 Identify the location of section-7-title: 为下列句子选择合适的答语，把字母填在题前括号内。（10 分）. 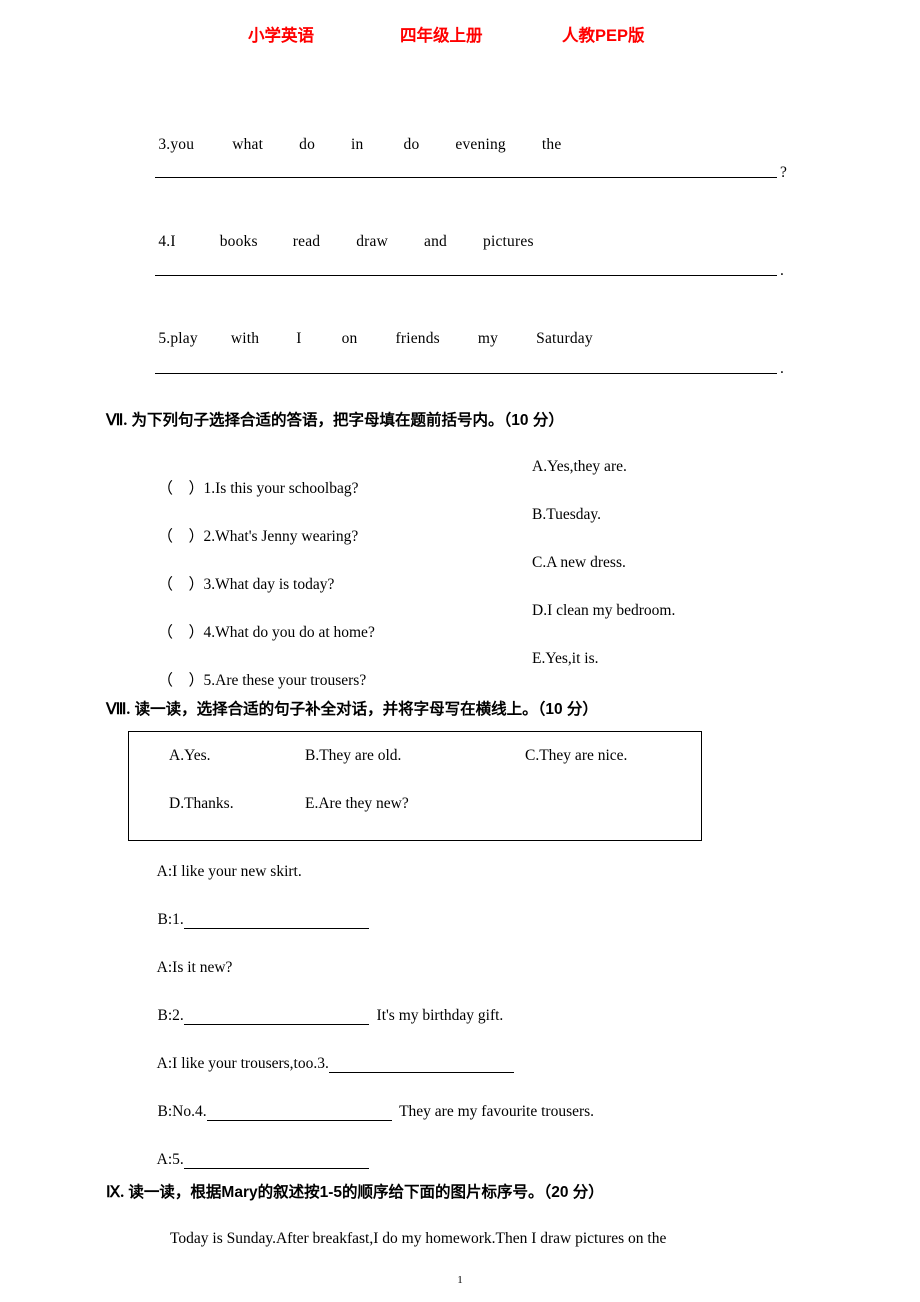
(347, 420).